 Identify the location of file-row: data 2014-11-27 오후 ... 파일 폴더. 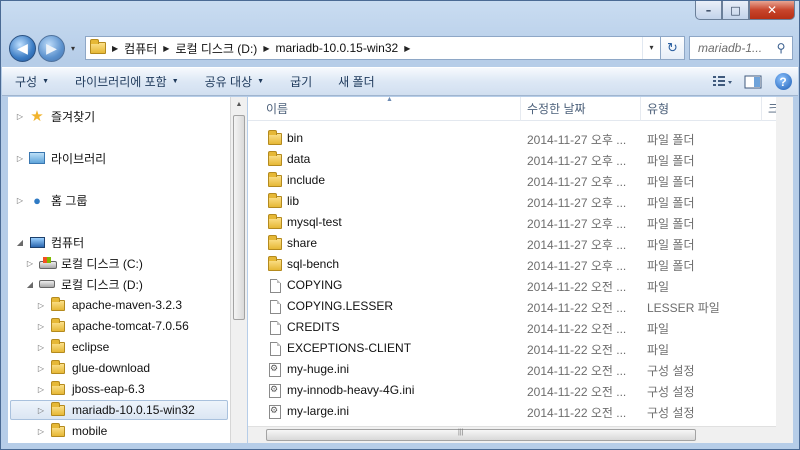
(520, 159).